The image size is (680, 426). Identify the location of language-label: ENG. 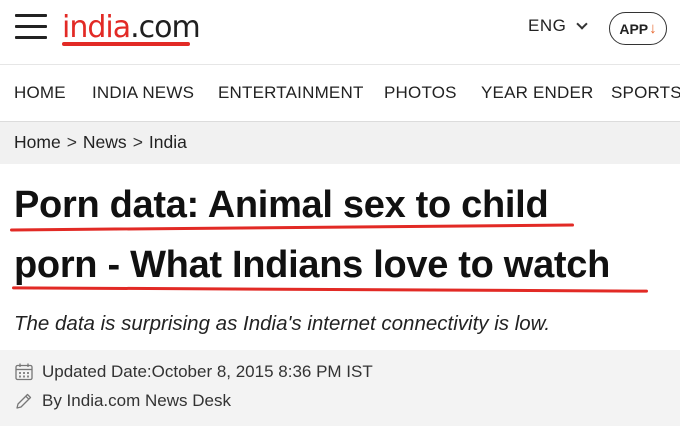
(547, 25).